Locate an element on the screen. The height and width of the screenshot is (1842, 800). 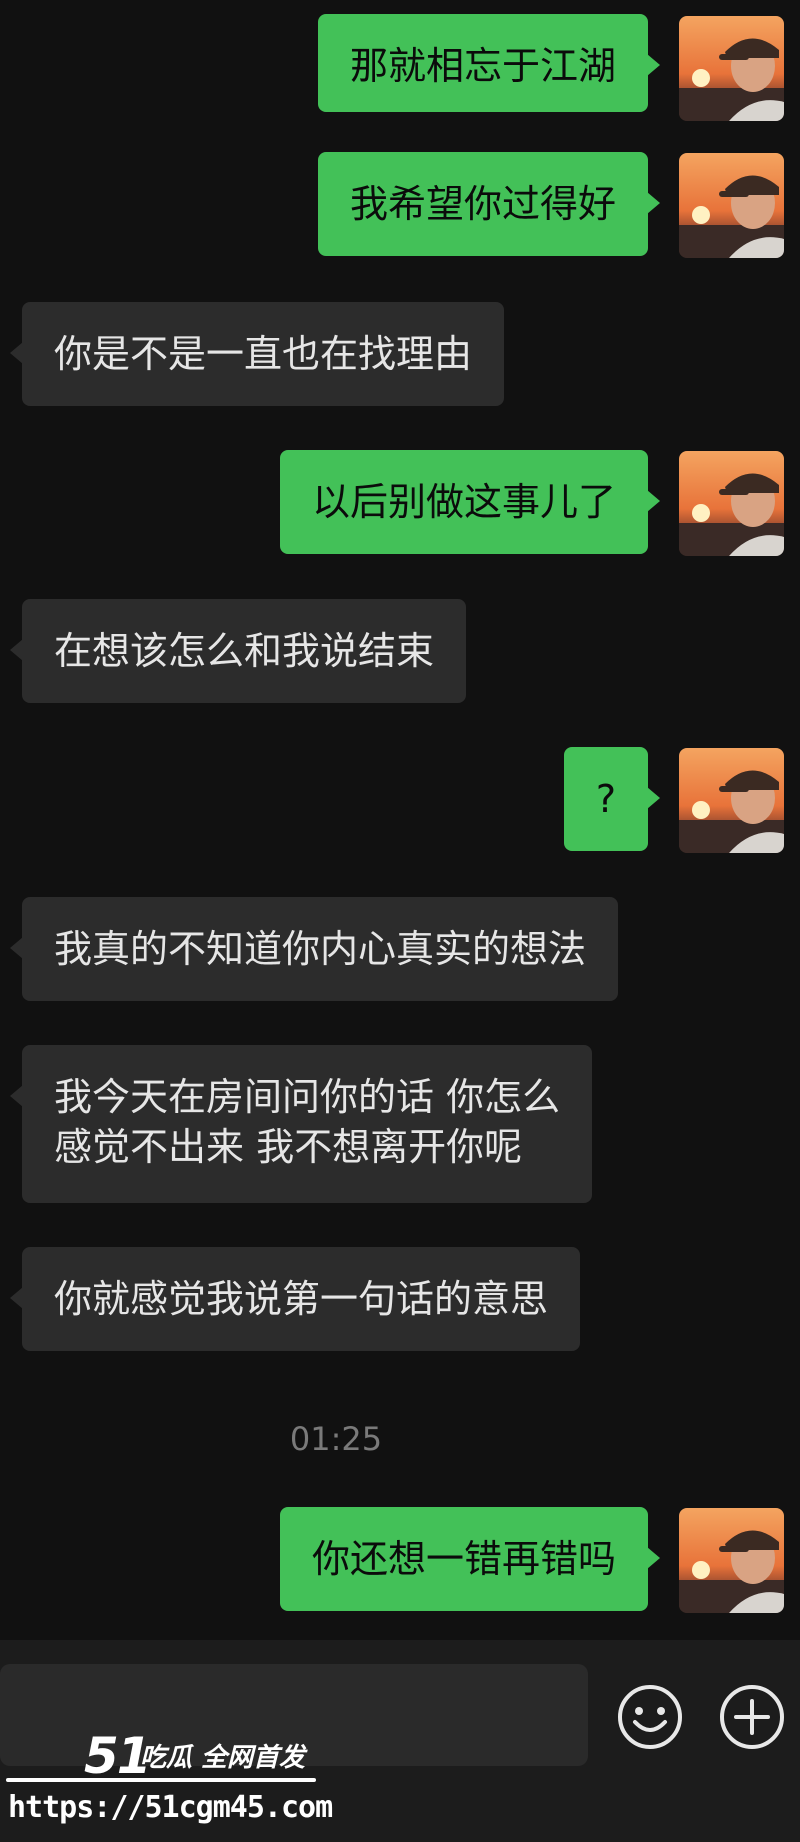
message-timestamp: 01:25 is located at coordinates (336, 1439).